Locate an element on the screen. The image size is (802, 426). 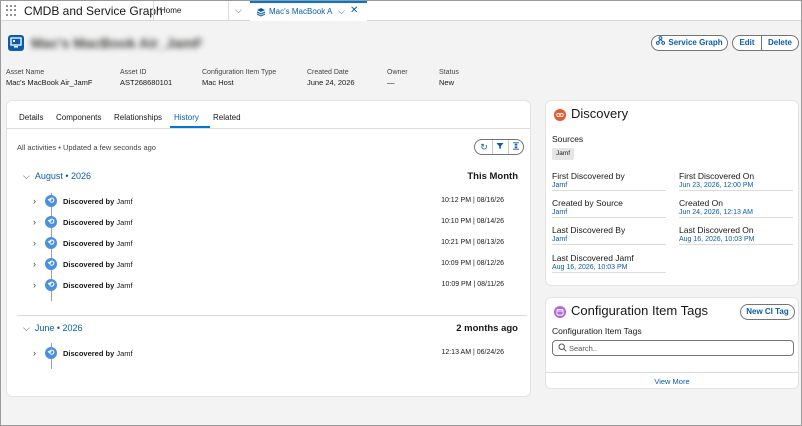
field-label: Last Discovered By is located at coordinates (589, 230).